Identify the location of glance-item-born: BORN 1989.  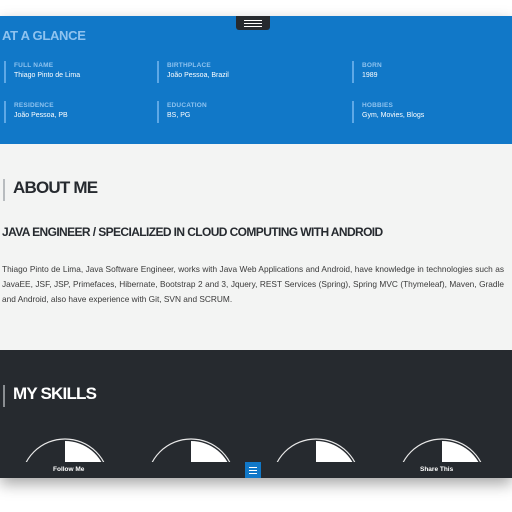
(367, 72).